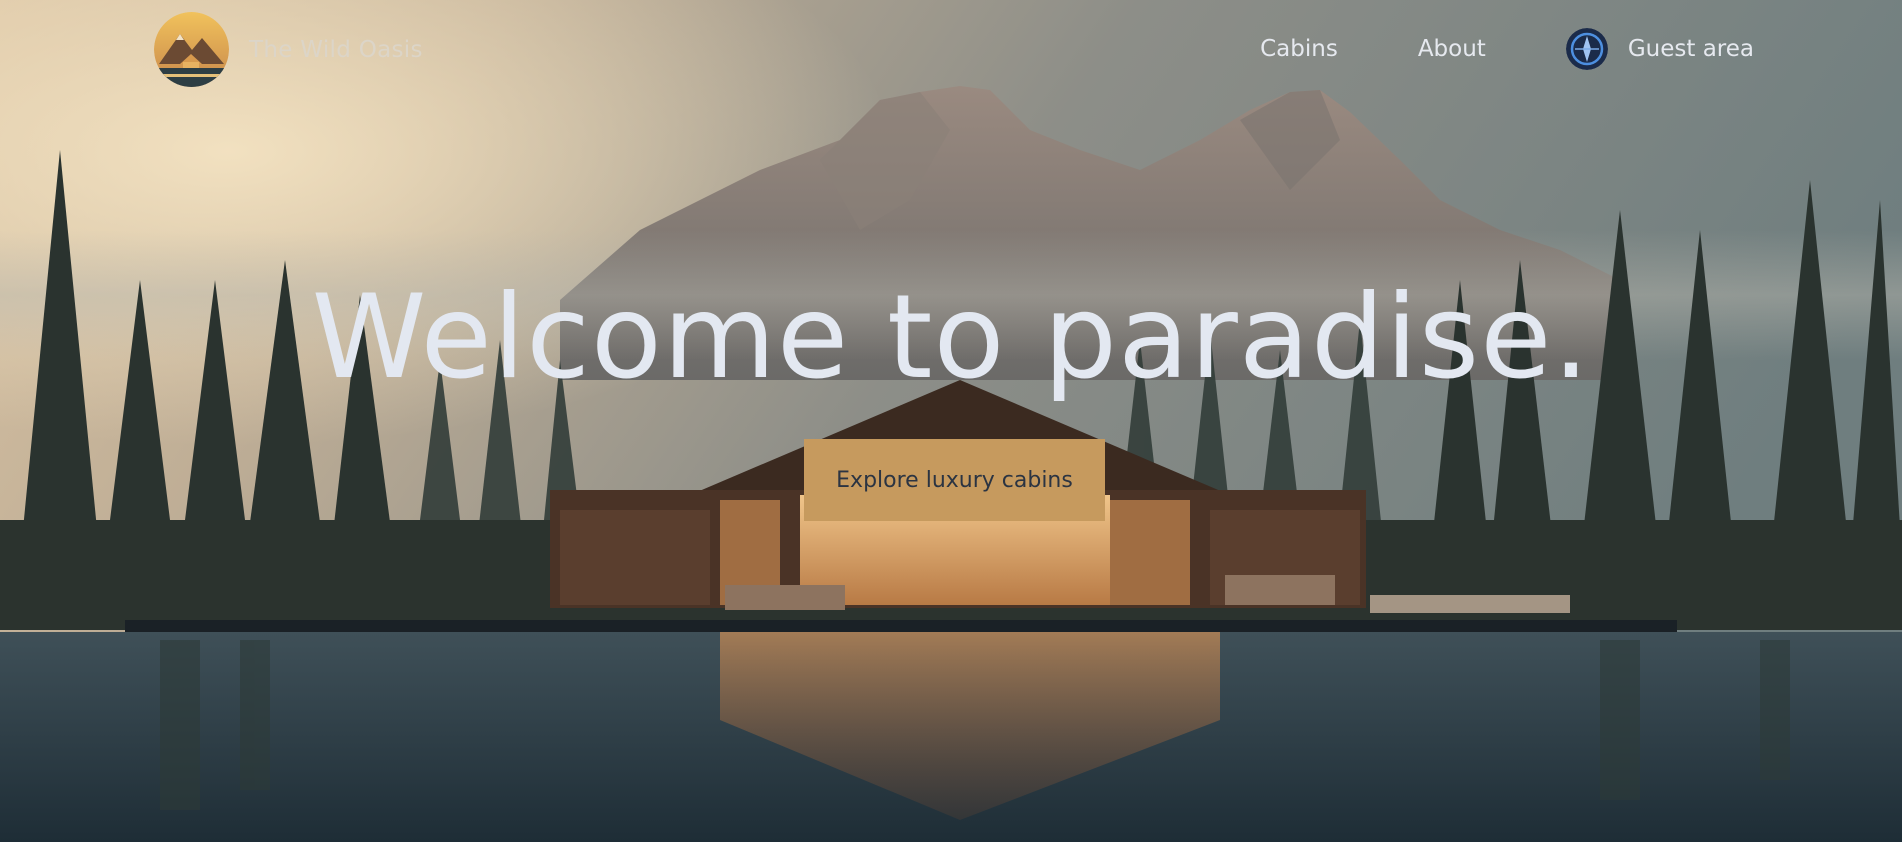 Image resolution: width=1902 pixels, height=842 pixels. What do you see at coordinates (951, 337) in the screenshot?
I see `hero-title: Welcome to paradise.` at bounding box center [951, 337].